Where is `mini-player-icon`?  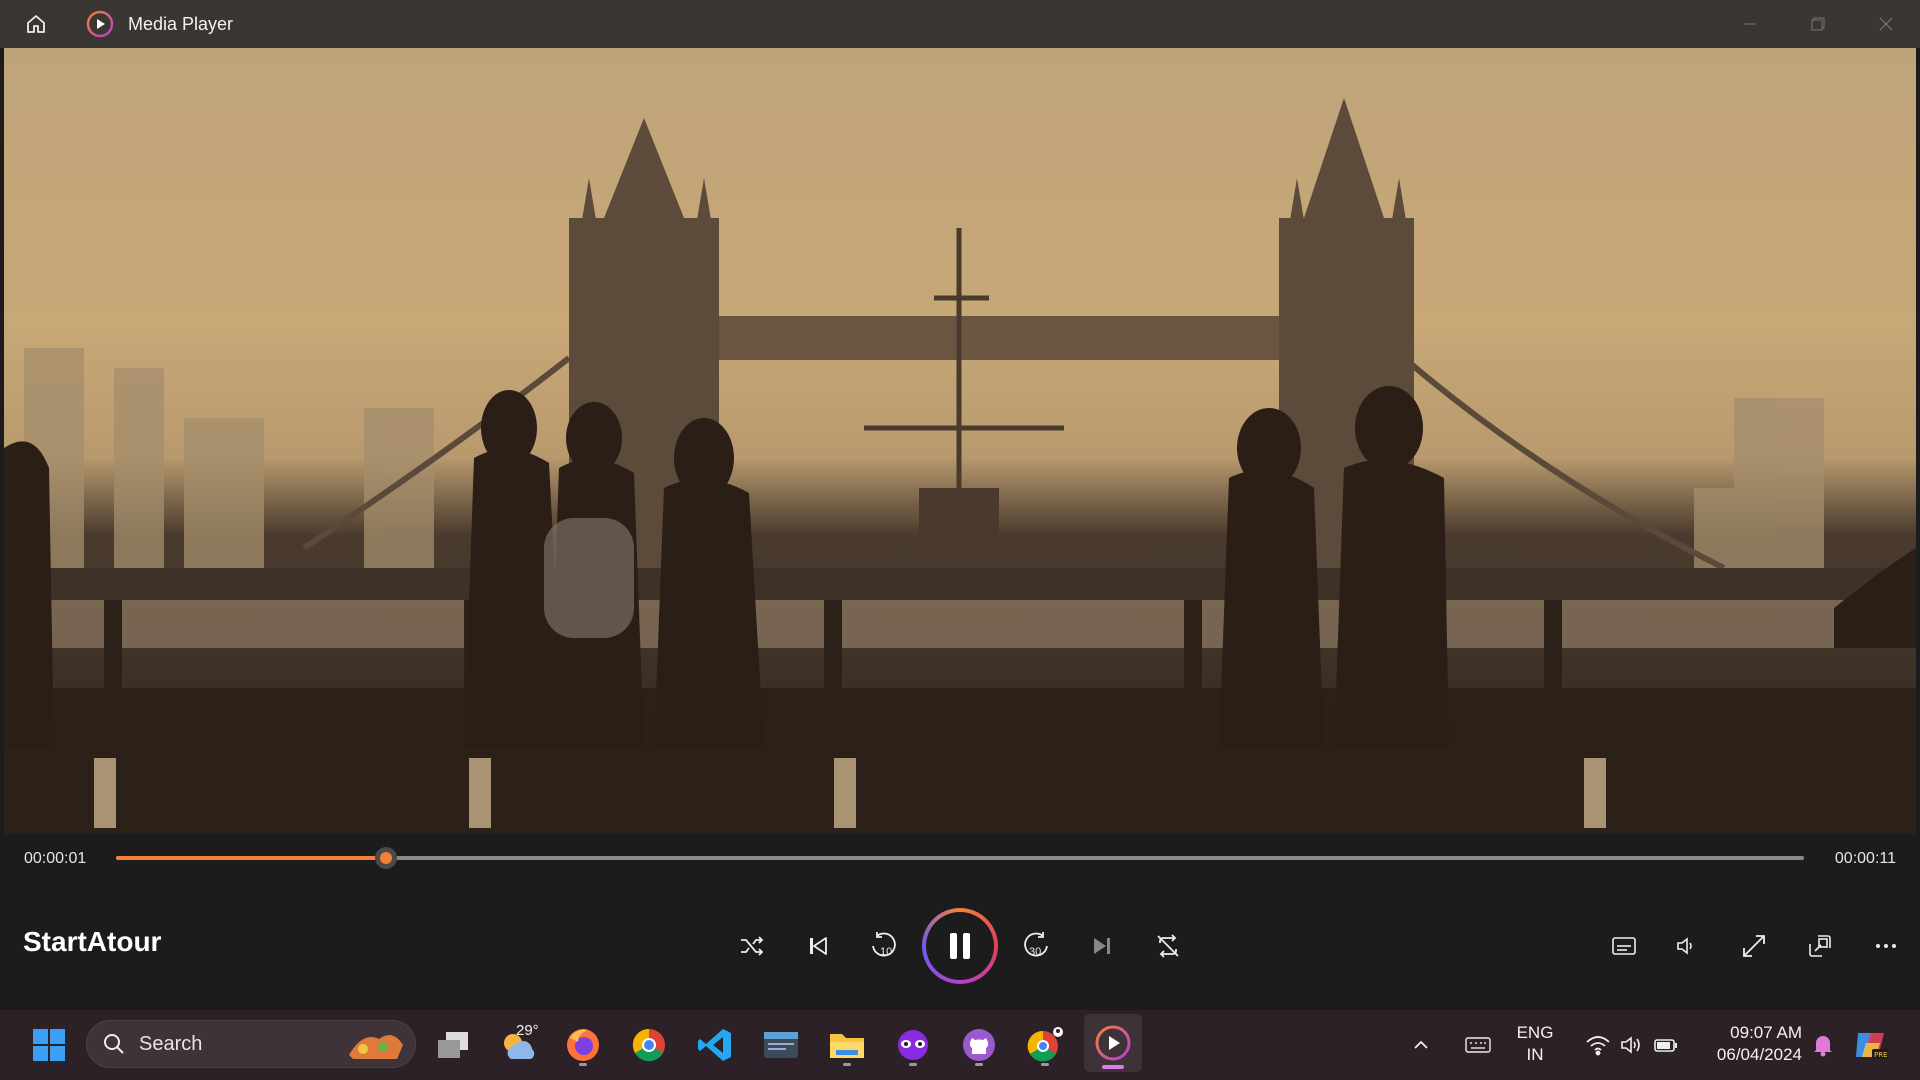 mini-player-icon is located at coordinates (1820, 946).